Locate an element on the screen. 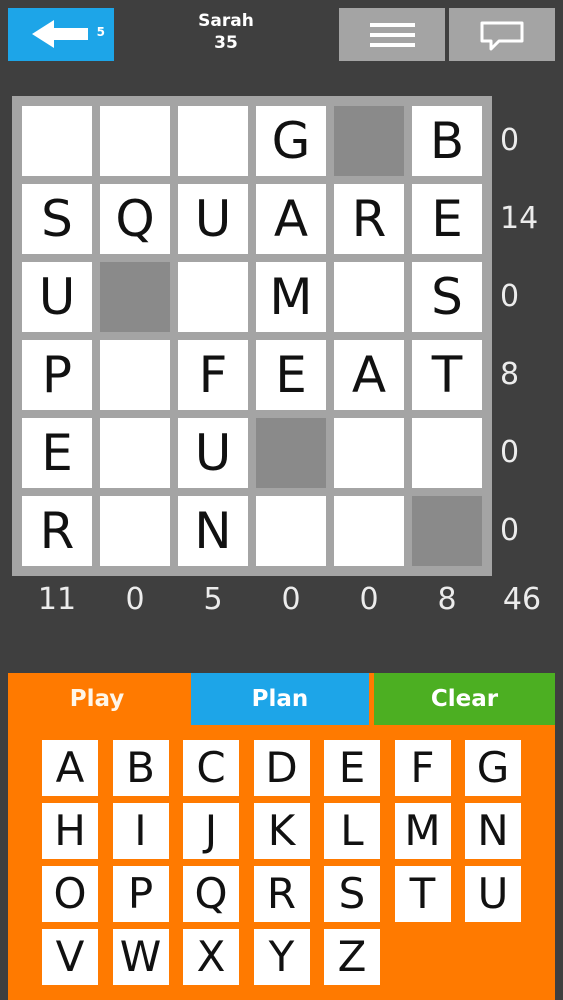 This screenshot has width=563, height=1000. letter-key-g: G is located at coordinates (493, 768).